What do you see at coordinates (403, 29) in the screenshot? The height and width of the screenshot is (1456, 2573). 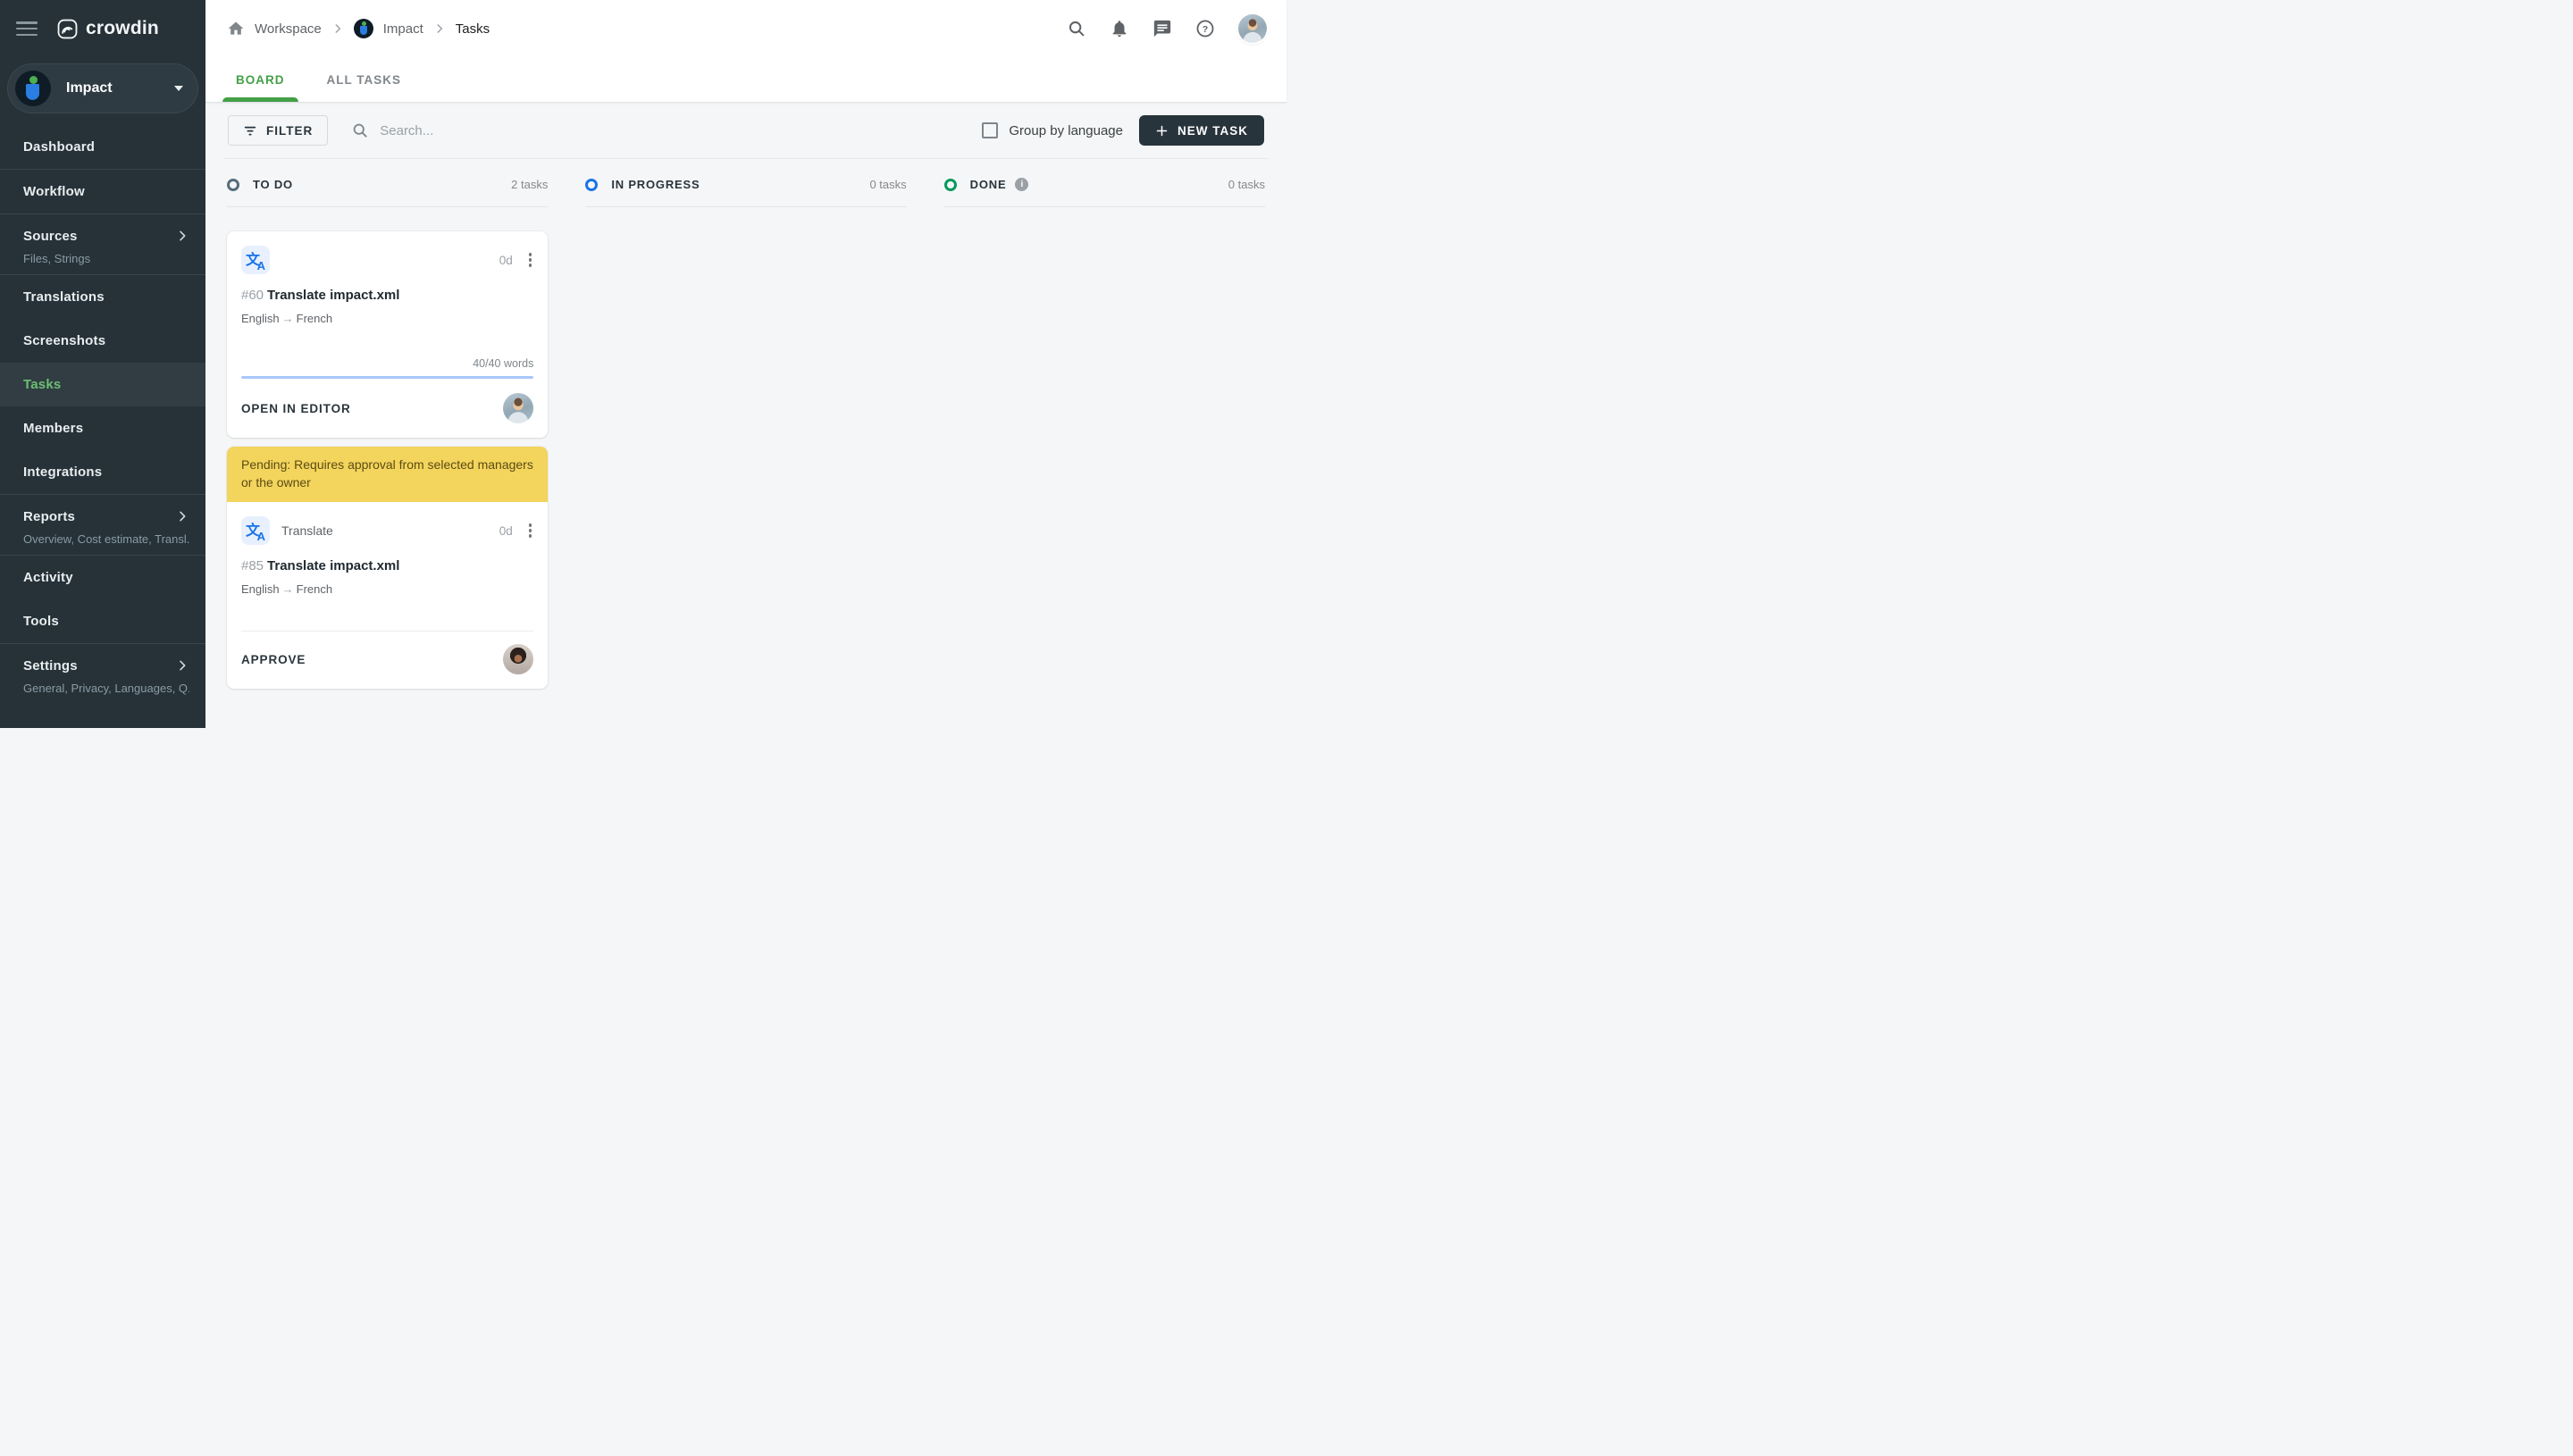 I see `breadcrumb-project: Impact` at bounding box center [403, 29].